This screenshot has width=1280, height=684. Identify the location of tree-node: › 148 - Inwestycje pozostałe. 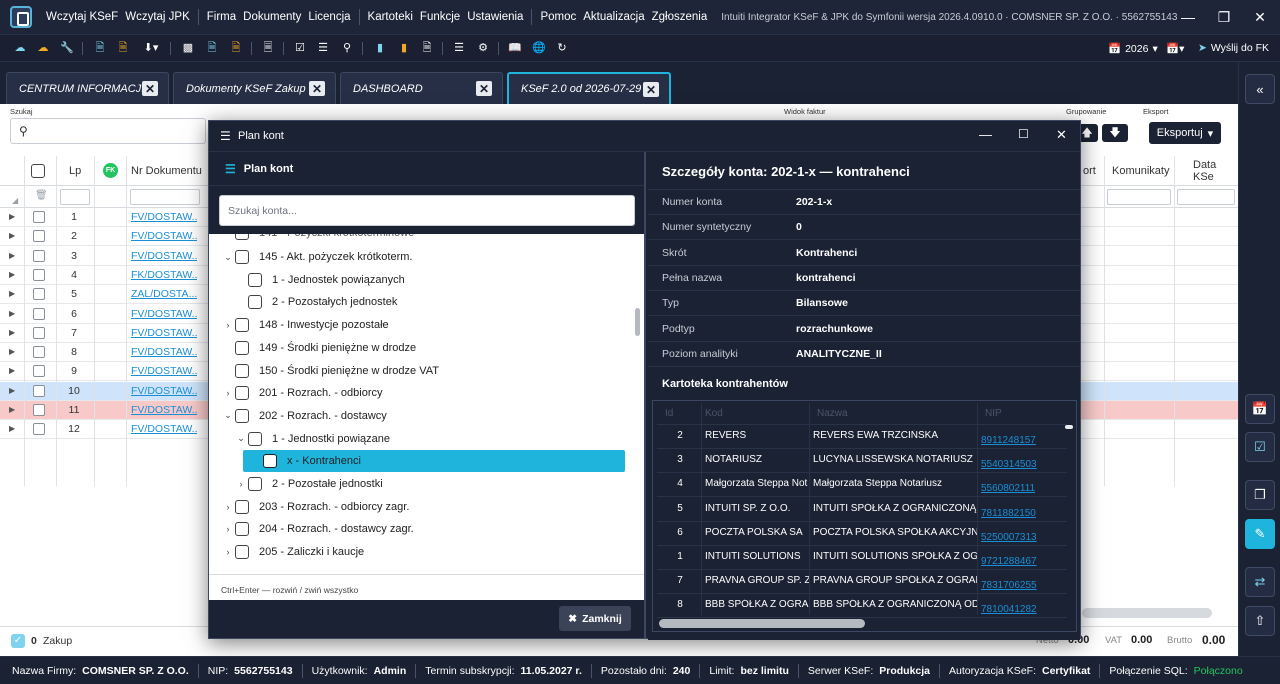
(306, 325).